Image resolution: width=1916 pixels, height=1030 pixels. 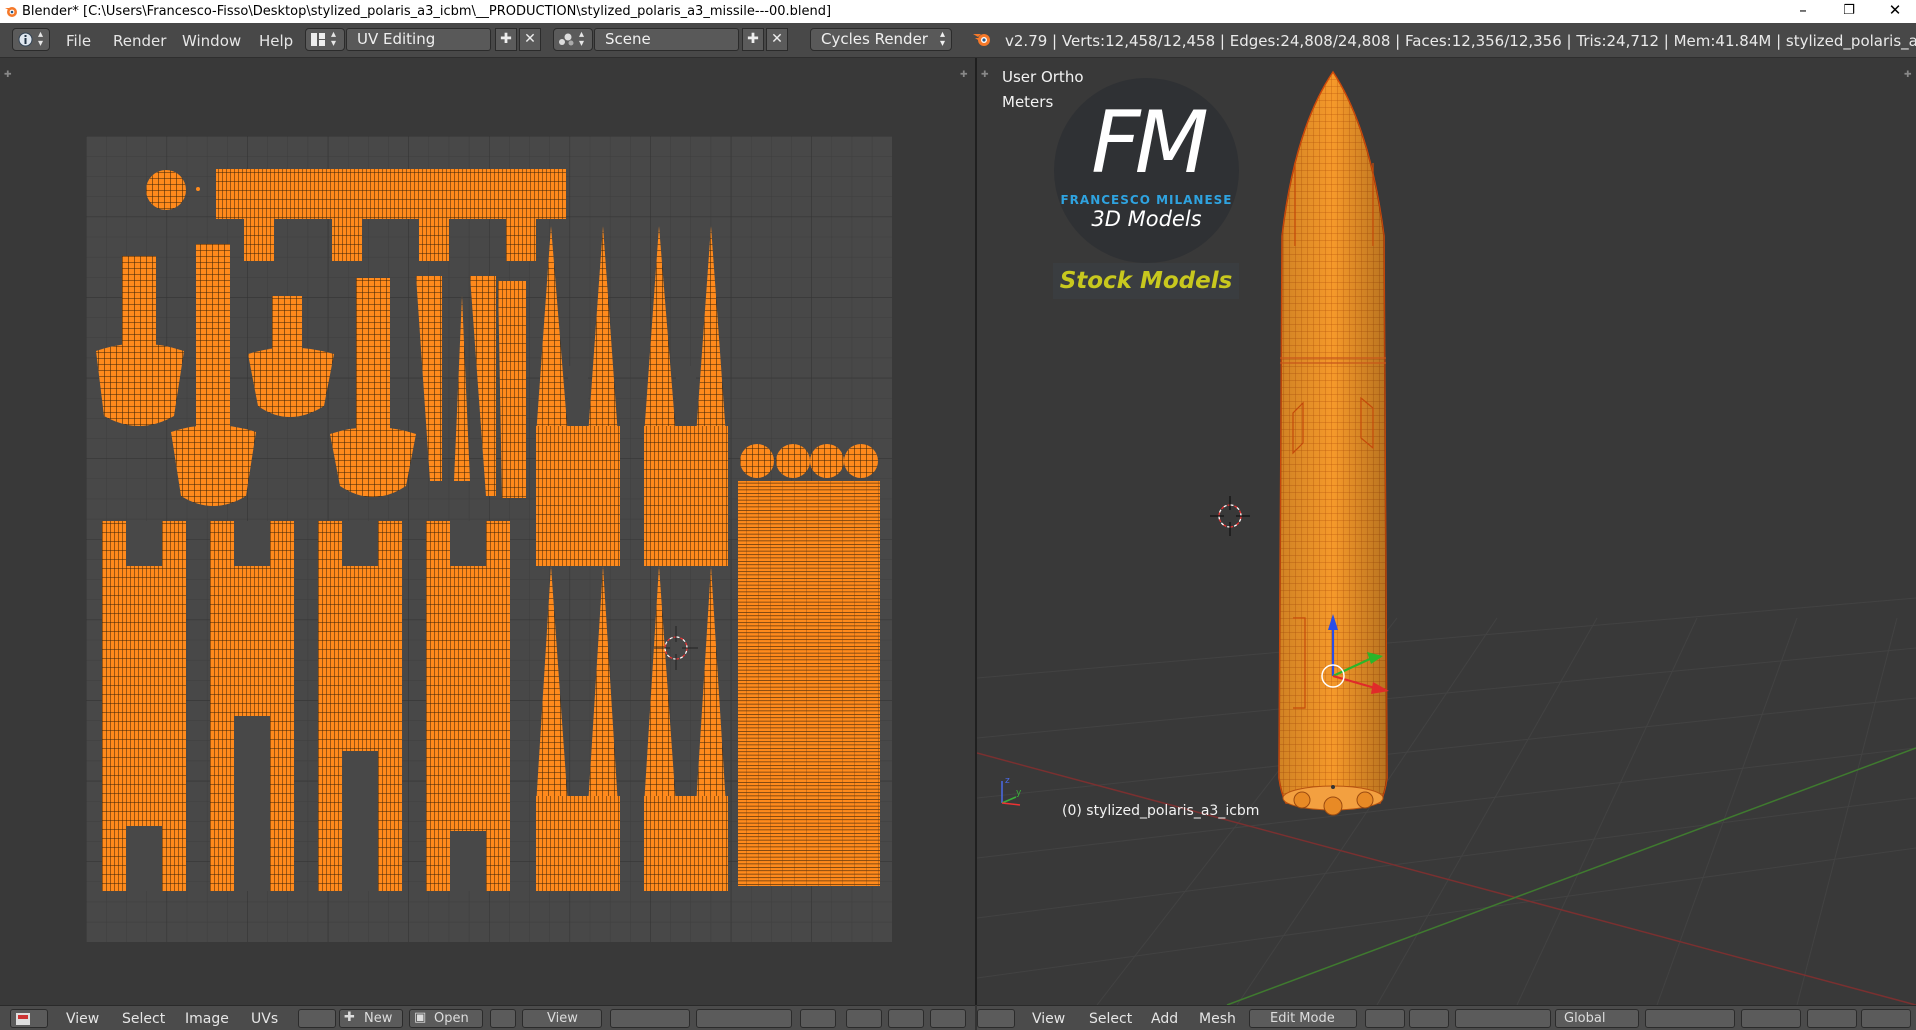 I want to click on mode-label: Edit Mode, so click(x=1302, y=1018).